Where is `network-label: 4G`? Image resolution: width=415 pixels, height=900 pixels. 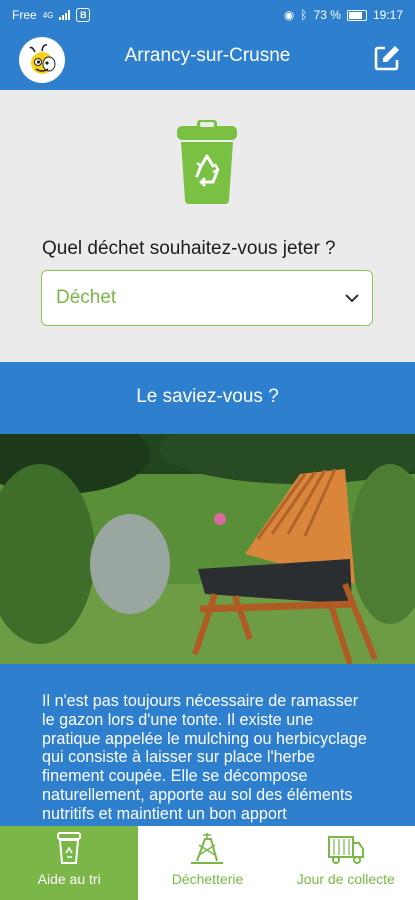
network-label: 4G is located at coordinates (48, 15).